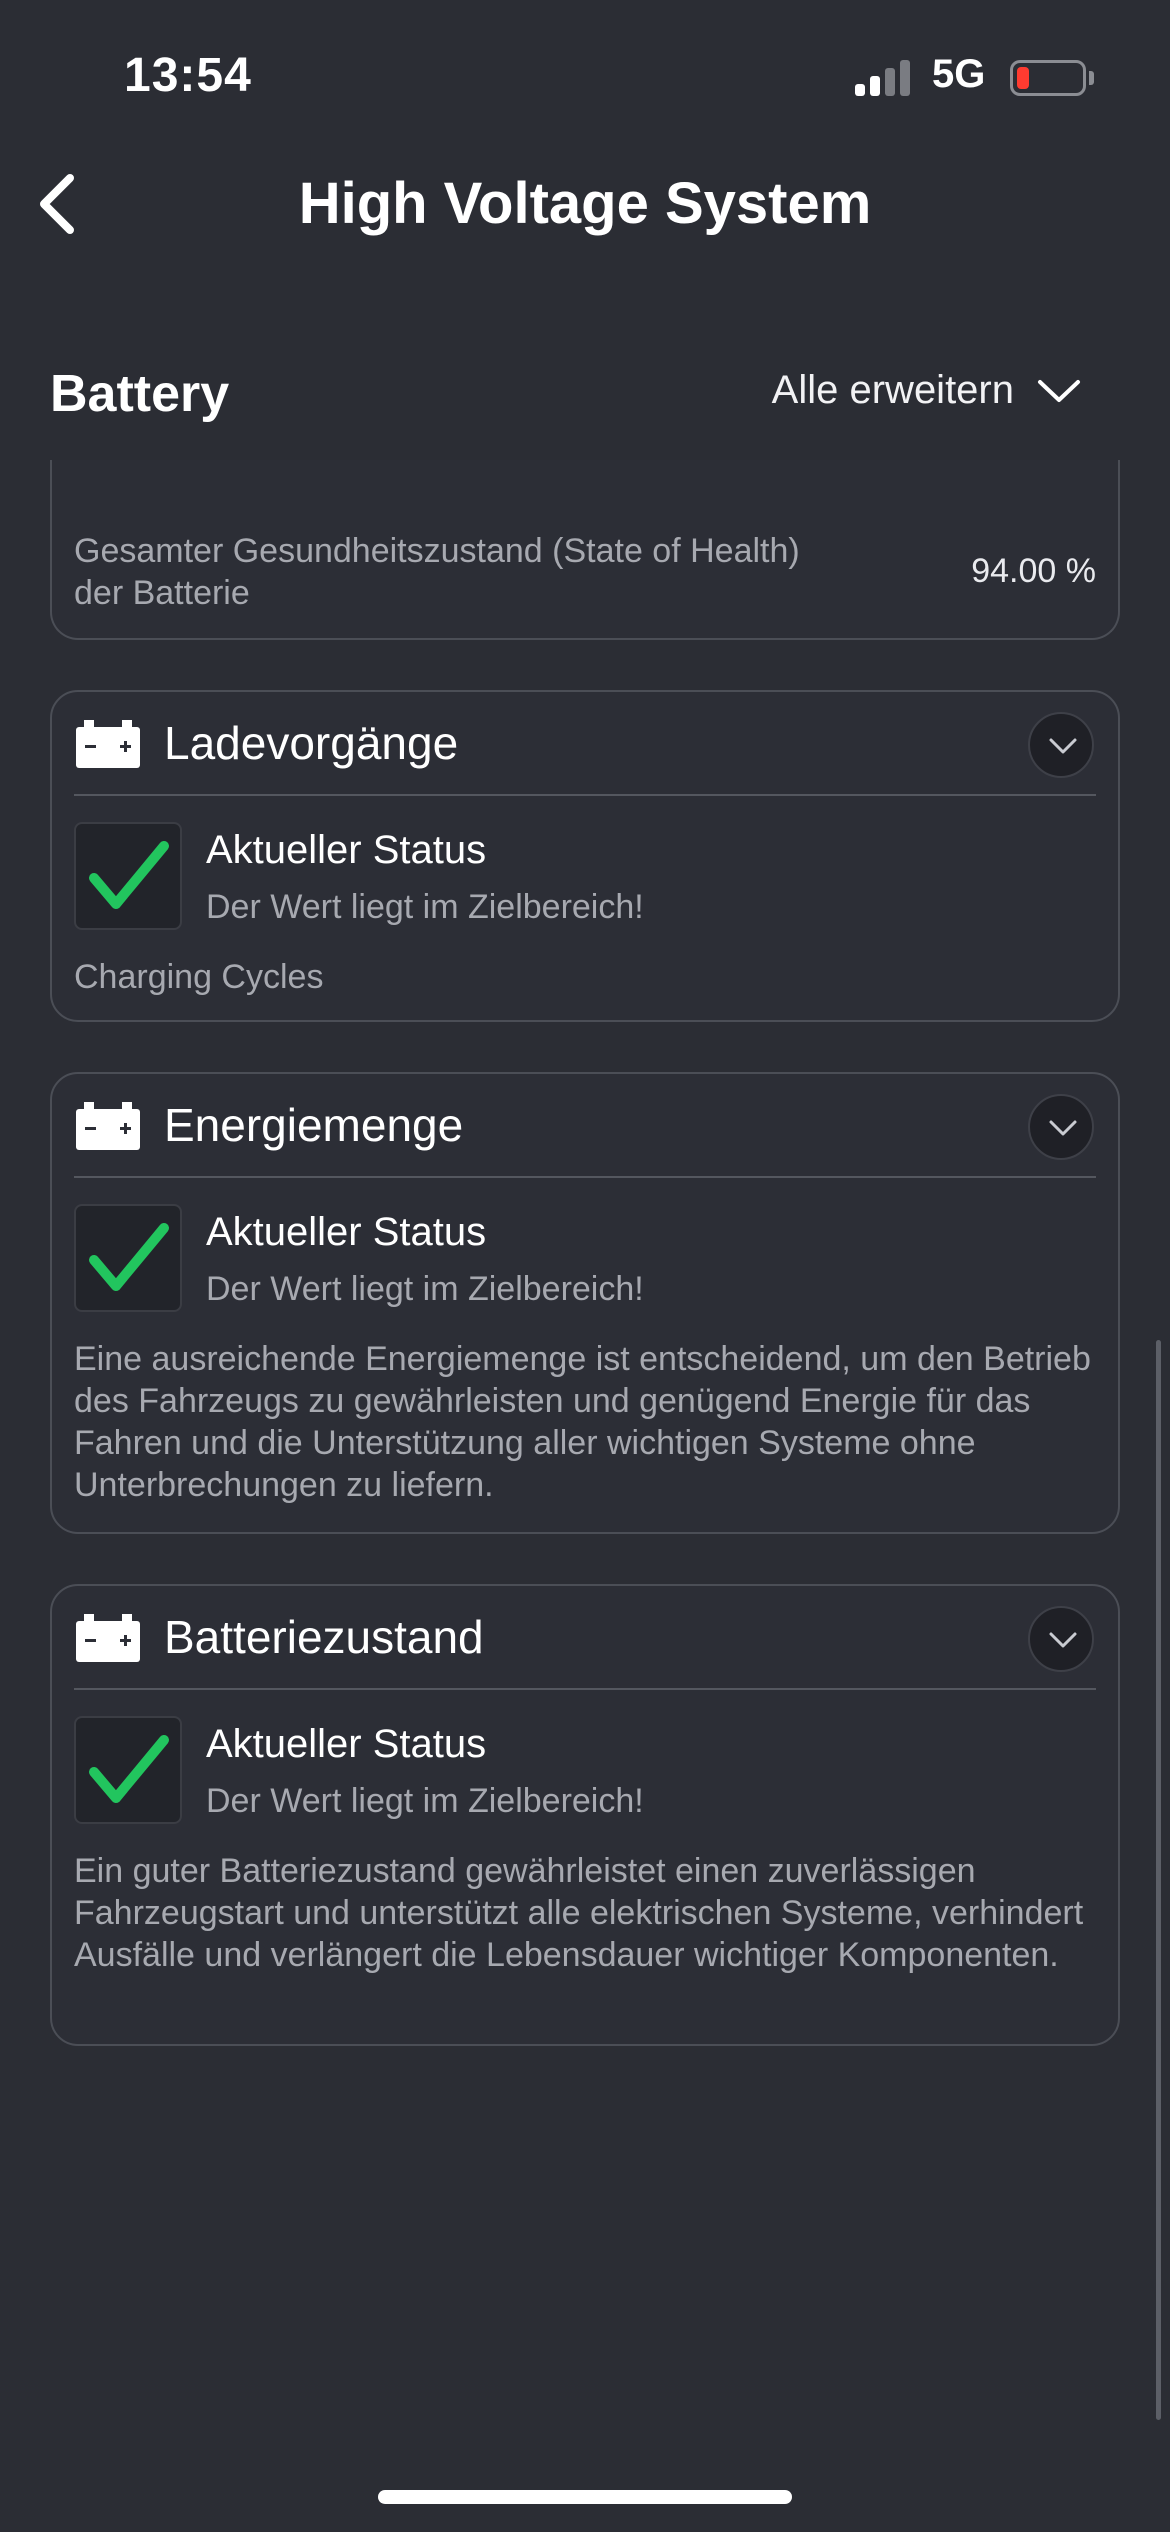  Describe the element at coordinates (585, 744) in the screenshot. I see `card-header: Ladevorgänge` at that location.